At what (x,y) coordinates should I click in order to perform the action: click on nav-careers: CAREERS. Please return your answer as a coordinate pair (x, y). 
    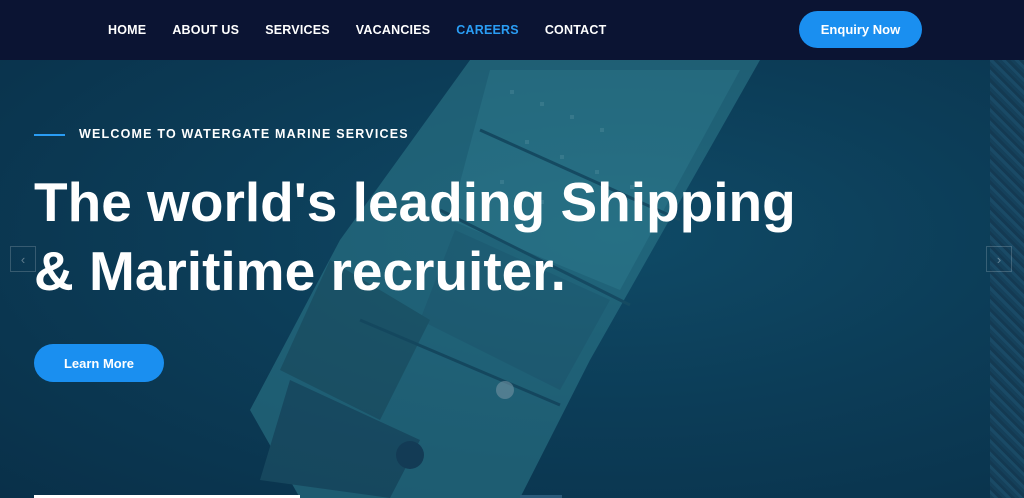
    Looking at the image, I should click on (487, 30).